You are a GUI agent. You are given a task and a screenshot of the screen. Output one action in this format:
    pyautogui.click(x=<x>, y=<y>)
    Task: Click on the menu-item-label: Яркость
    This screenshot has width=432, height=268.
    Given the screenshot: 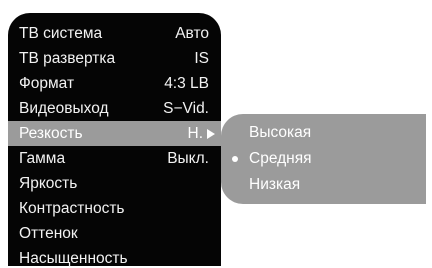 What is the action you would take?
    pyautogui.click(x=48, y=183)
    